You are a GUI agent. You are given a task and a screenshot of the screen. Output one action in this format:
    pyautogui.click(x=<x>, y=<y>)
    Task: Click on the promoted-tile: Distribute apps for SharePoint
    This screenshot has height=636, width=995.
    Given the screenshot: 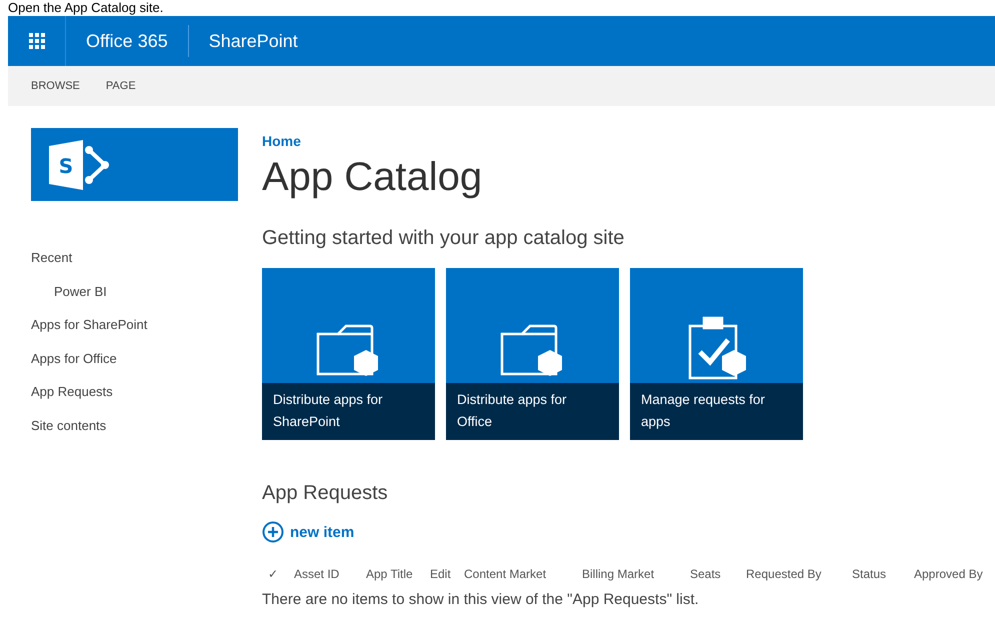 What is the action you would take?
    pyautogui.click(x=348, y=354)
    